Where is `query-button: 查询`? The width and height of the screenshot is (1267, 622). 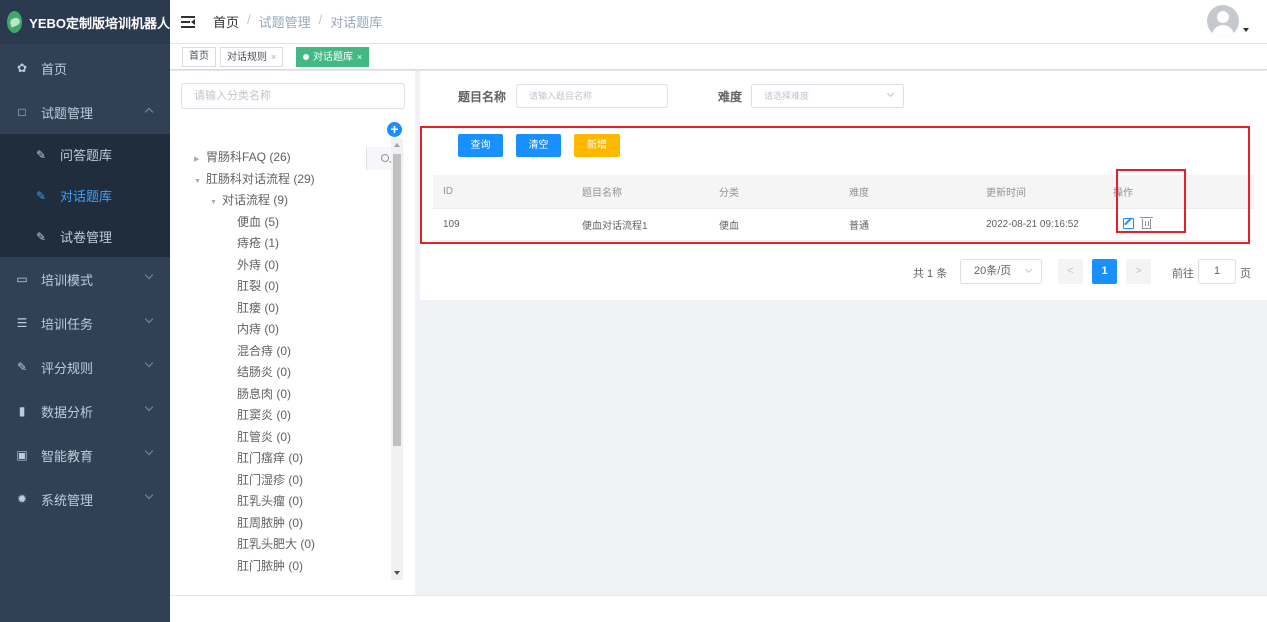 query-button: 查询 is located at coordinates (480, 145).